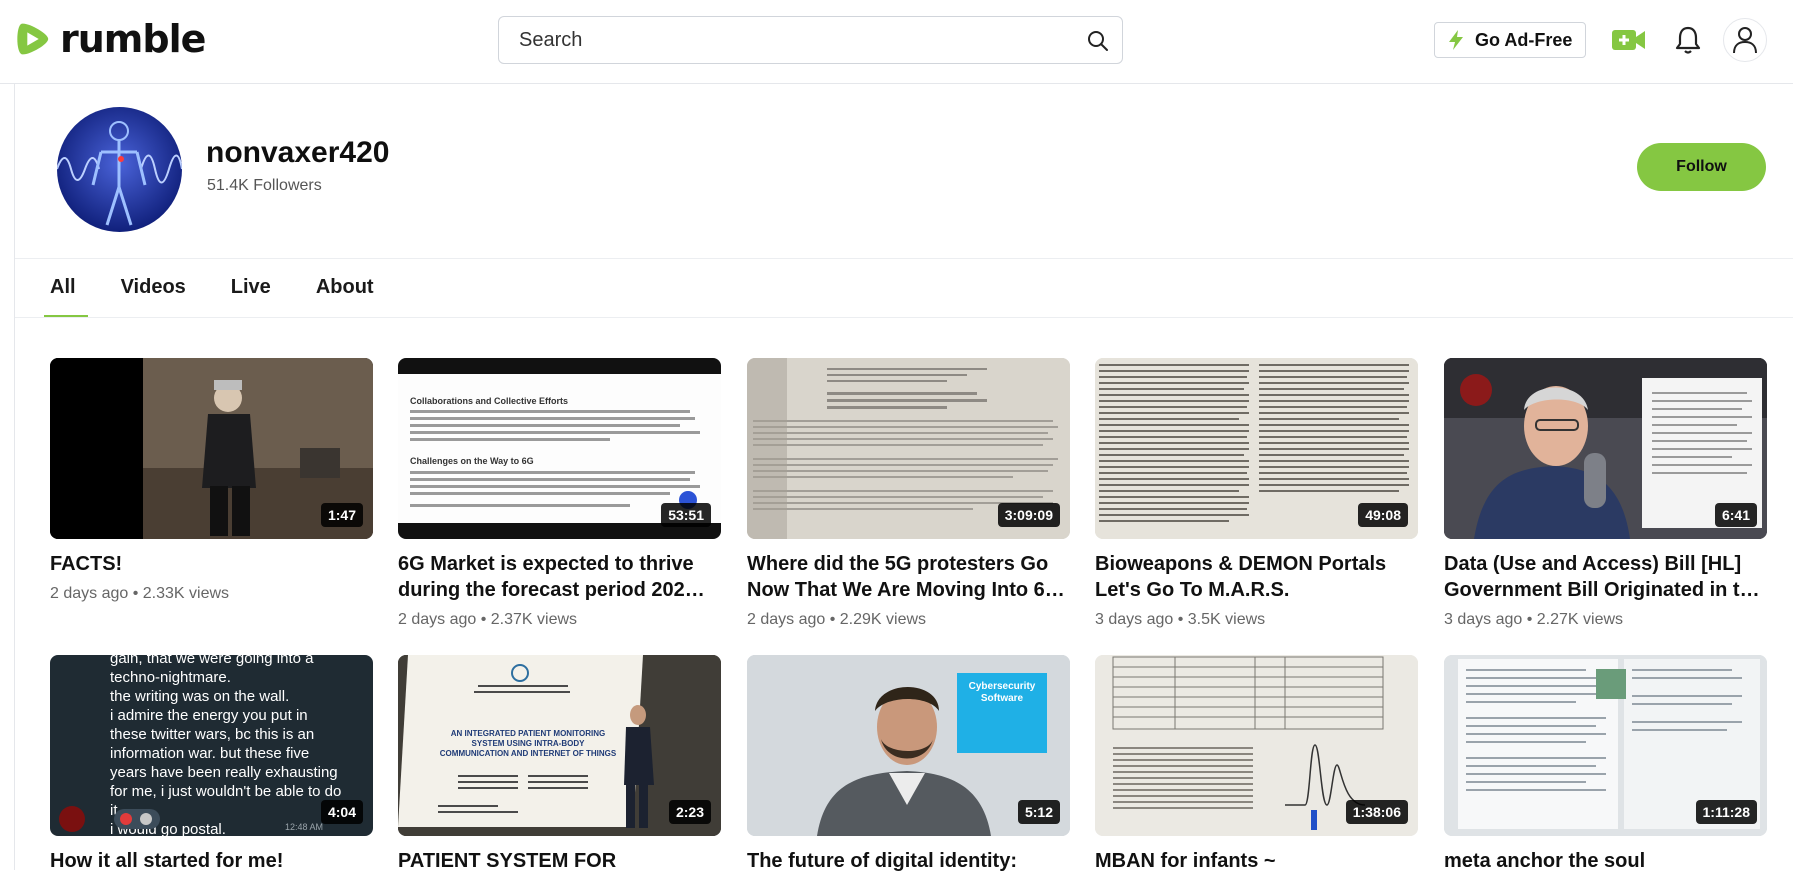 The height and width of the screenshot is (874, 1793). What do you see at coordinates (212, 734) in the screenshot?
I see `tweet-line: these twitter wars, bc this is an` at bounding box center [212, 734].